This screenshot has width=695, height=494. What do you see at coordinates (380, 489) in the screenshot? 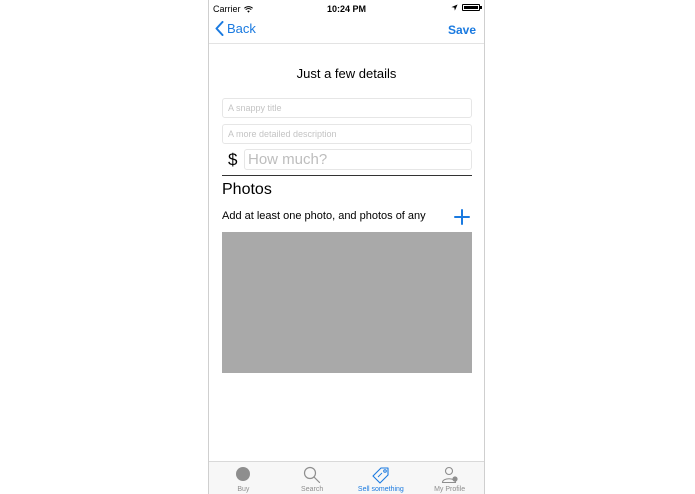
I see `tab-label: Sell something` at bounding box center [380, 489].